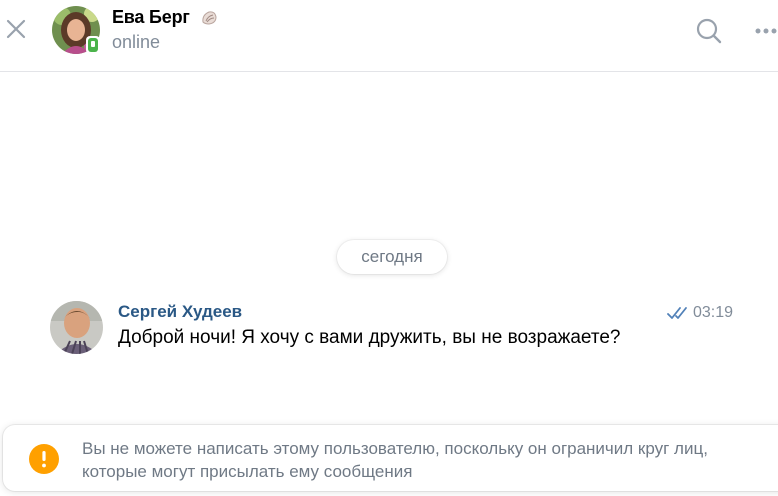  I want to click on message-author-avatar, so click(76, 327).